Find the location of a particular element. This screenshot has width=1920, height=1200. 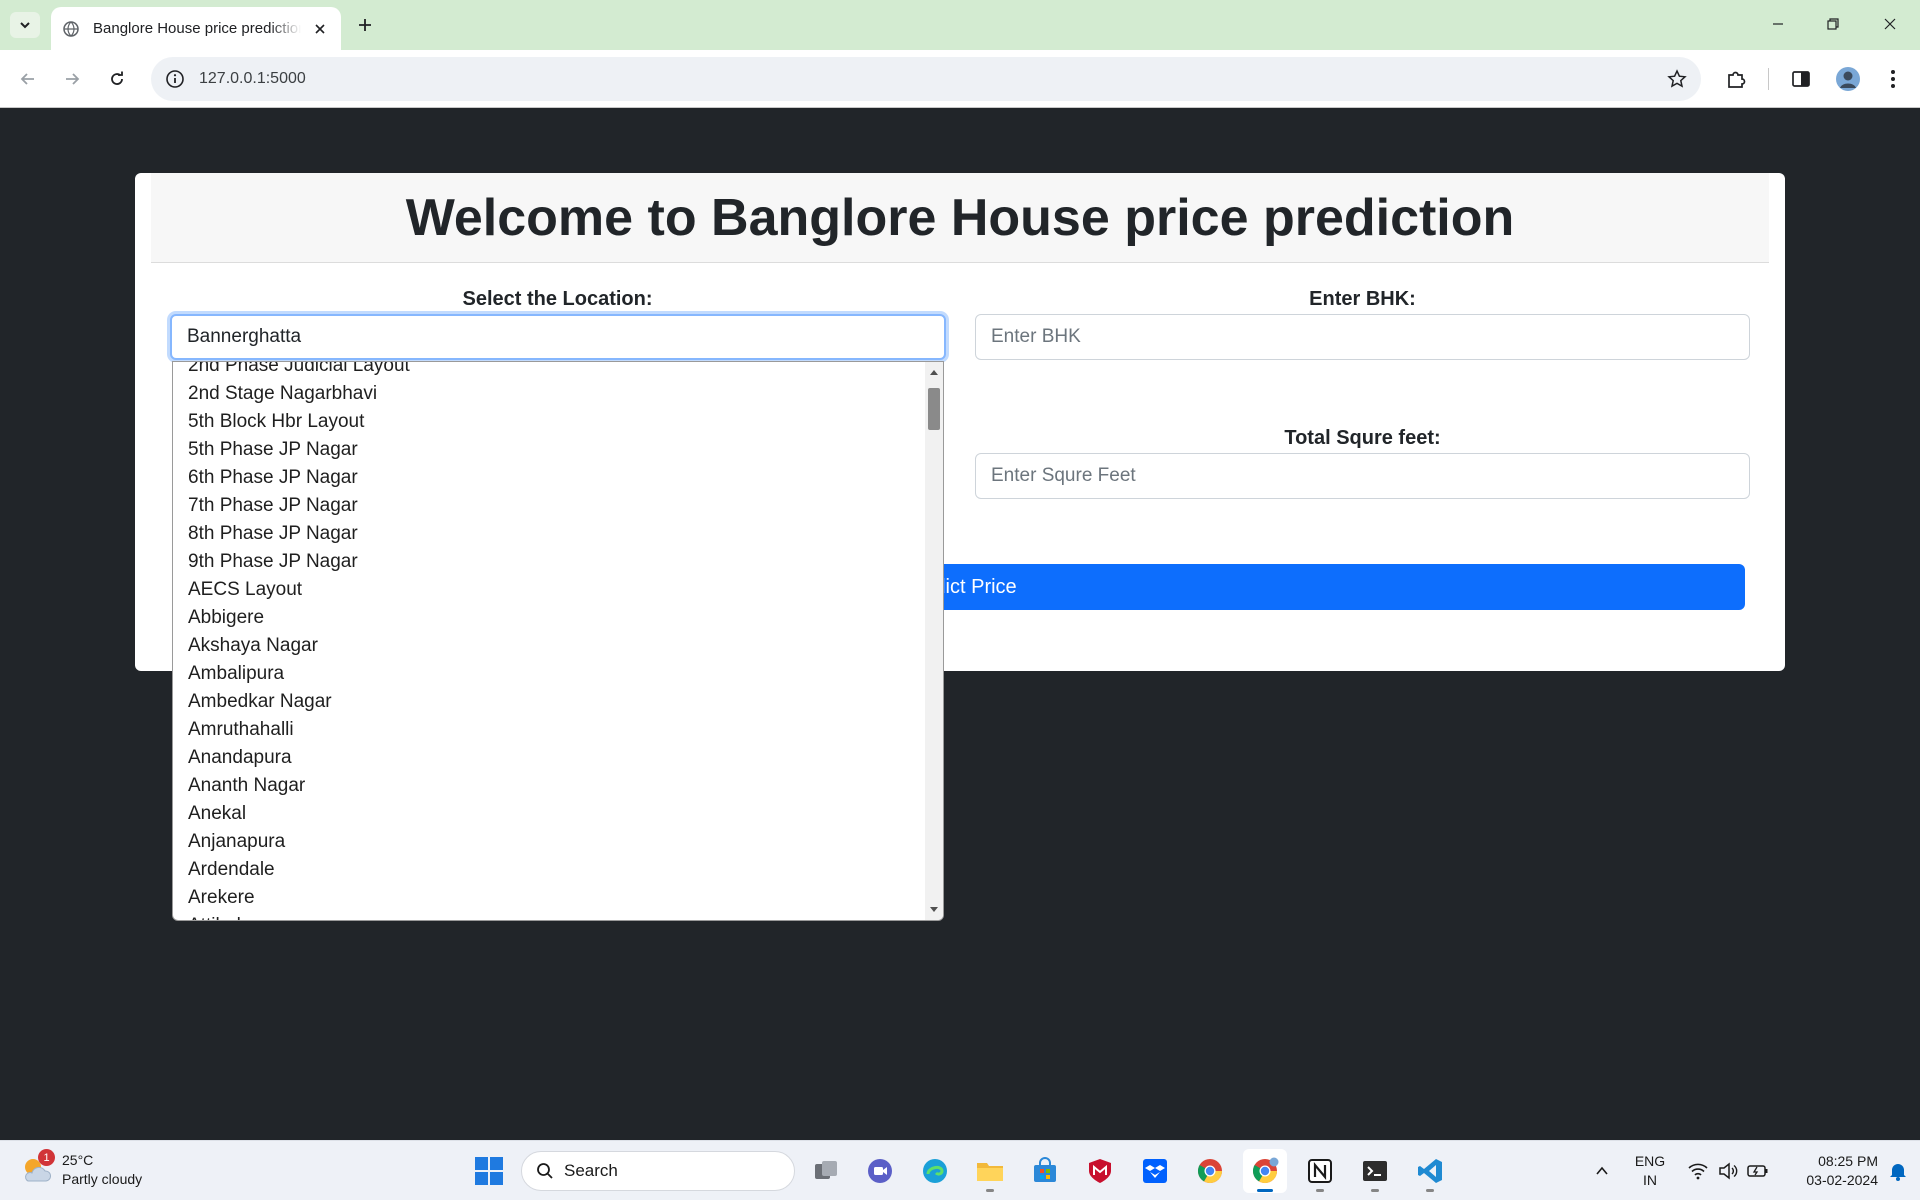

bhk-input is located at coordinates (1362, 337).